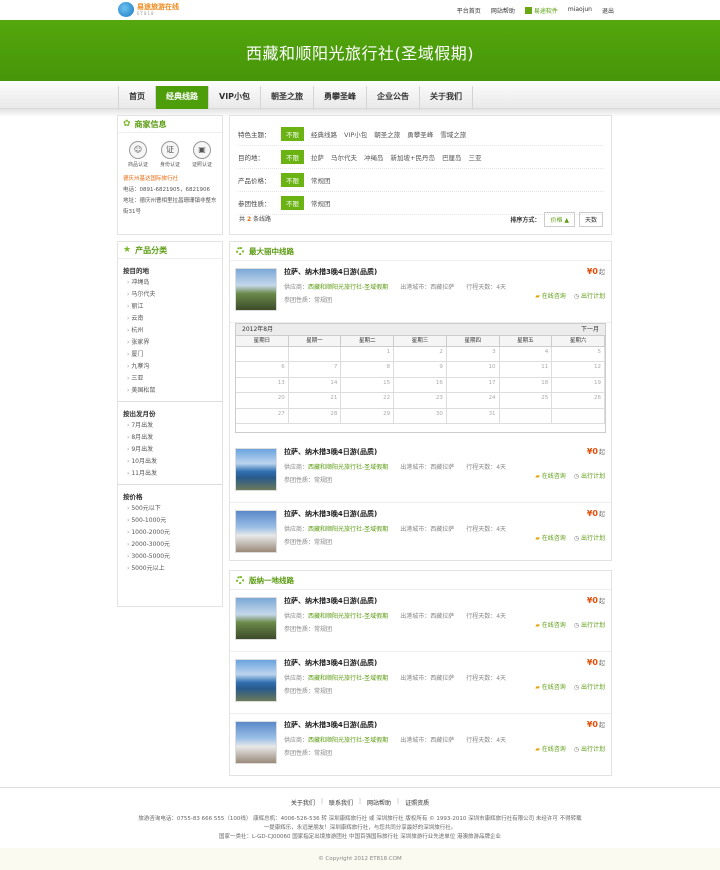 The image size is (720, 870). Describe the element at coordinates (170, 426) in the screenshot. I see `category-item: 7月出发` at that location.